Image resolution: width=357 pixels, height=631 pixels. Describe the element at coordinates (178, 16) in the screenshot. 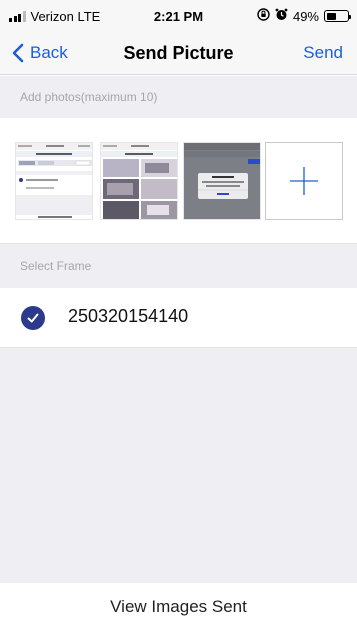

I see `status-bar: Verizon LTE 2:21 PM 49%` at that location.